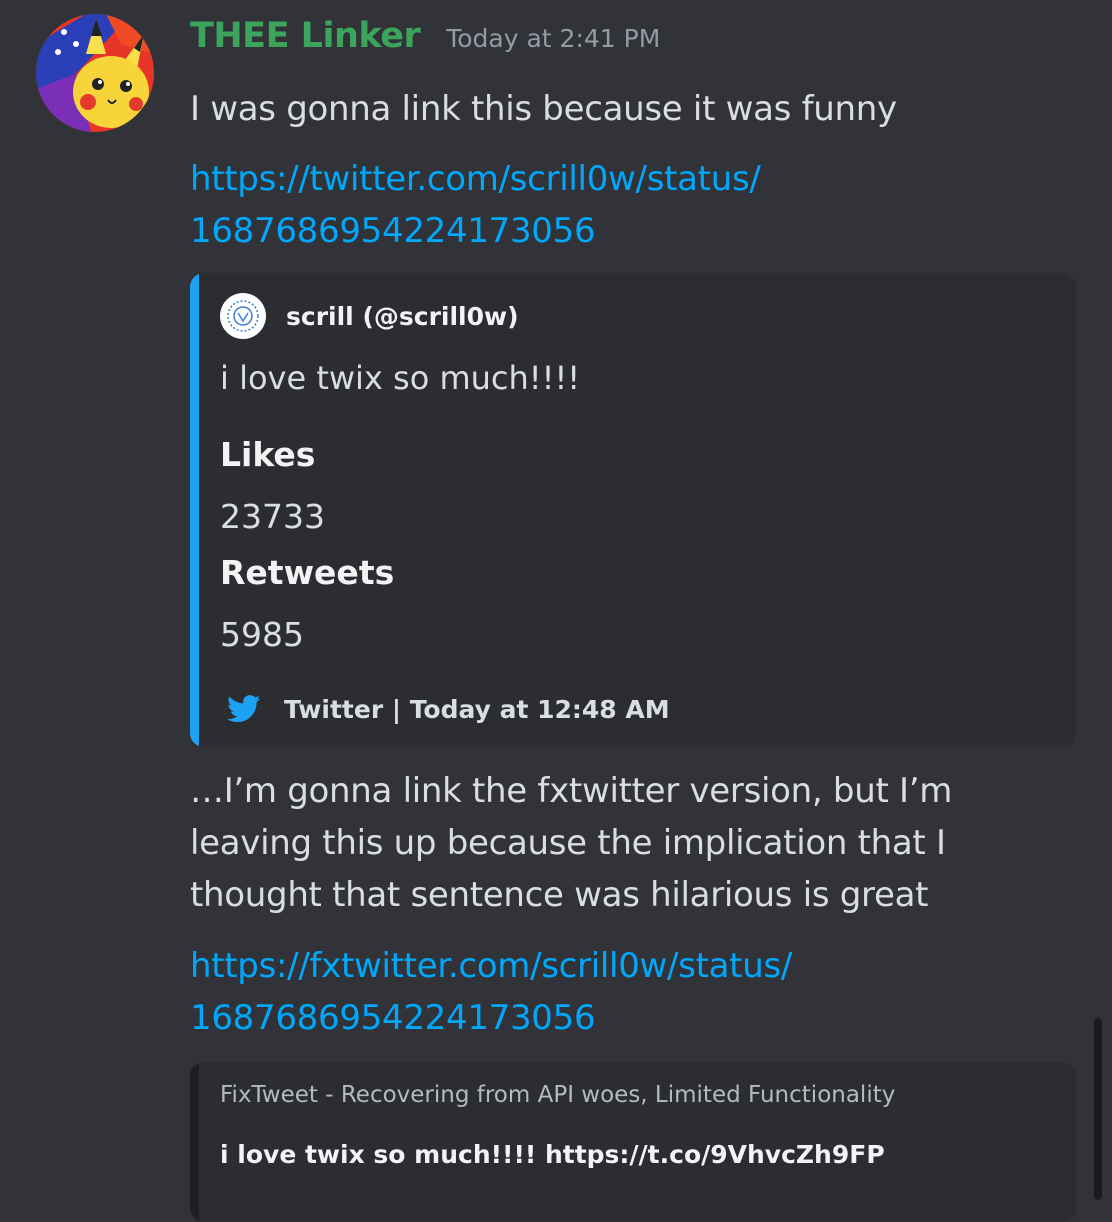 This screenshot has width=1112, height=1222. I want to click on fxtwitter-link-line-1: https://fxtwitter.com/scrill0w/status/, so click(491, 966).